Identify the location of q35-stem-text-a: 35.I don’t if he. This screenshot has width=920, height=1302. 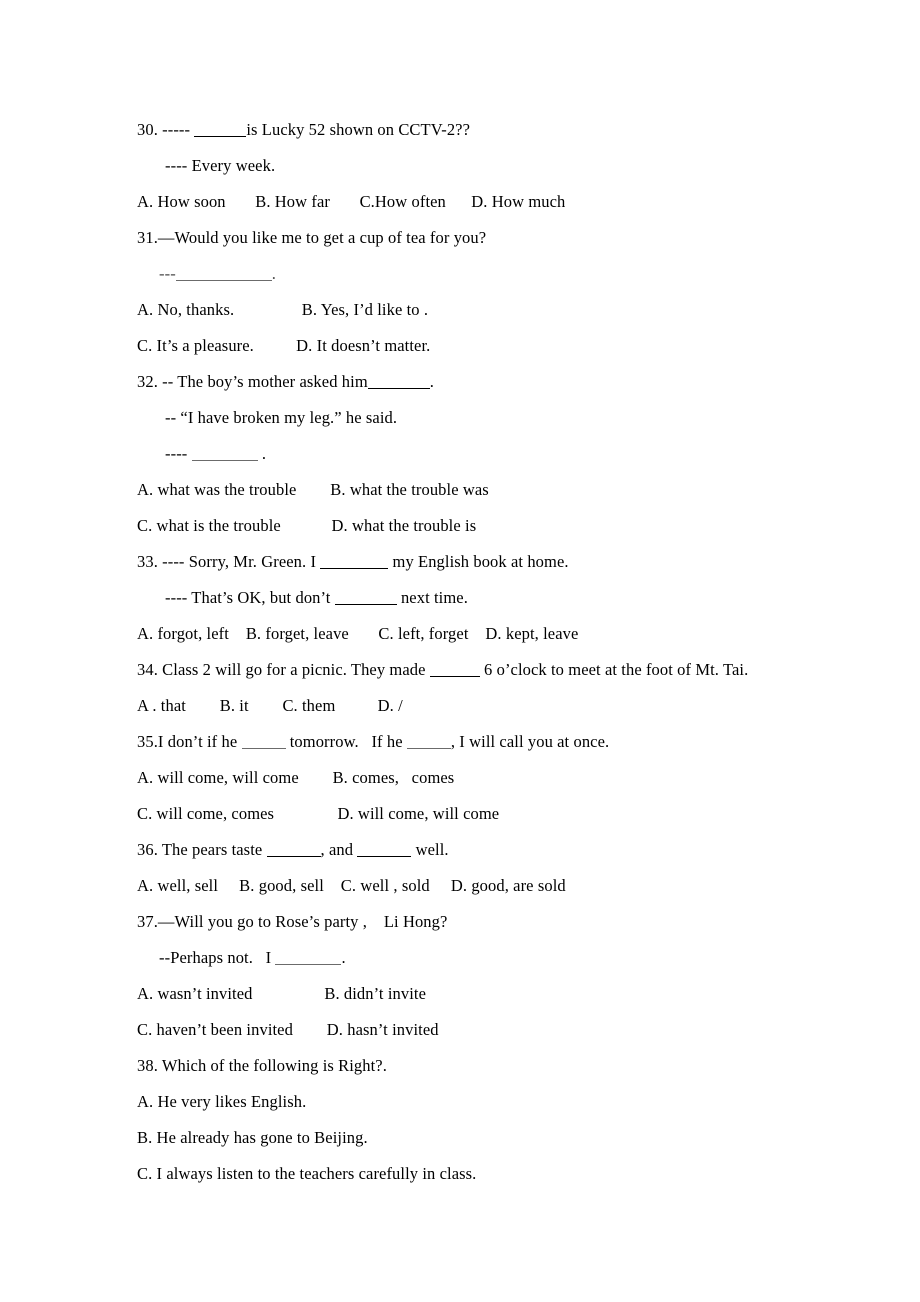
(189, 741).